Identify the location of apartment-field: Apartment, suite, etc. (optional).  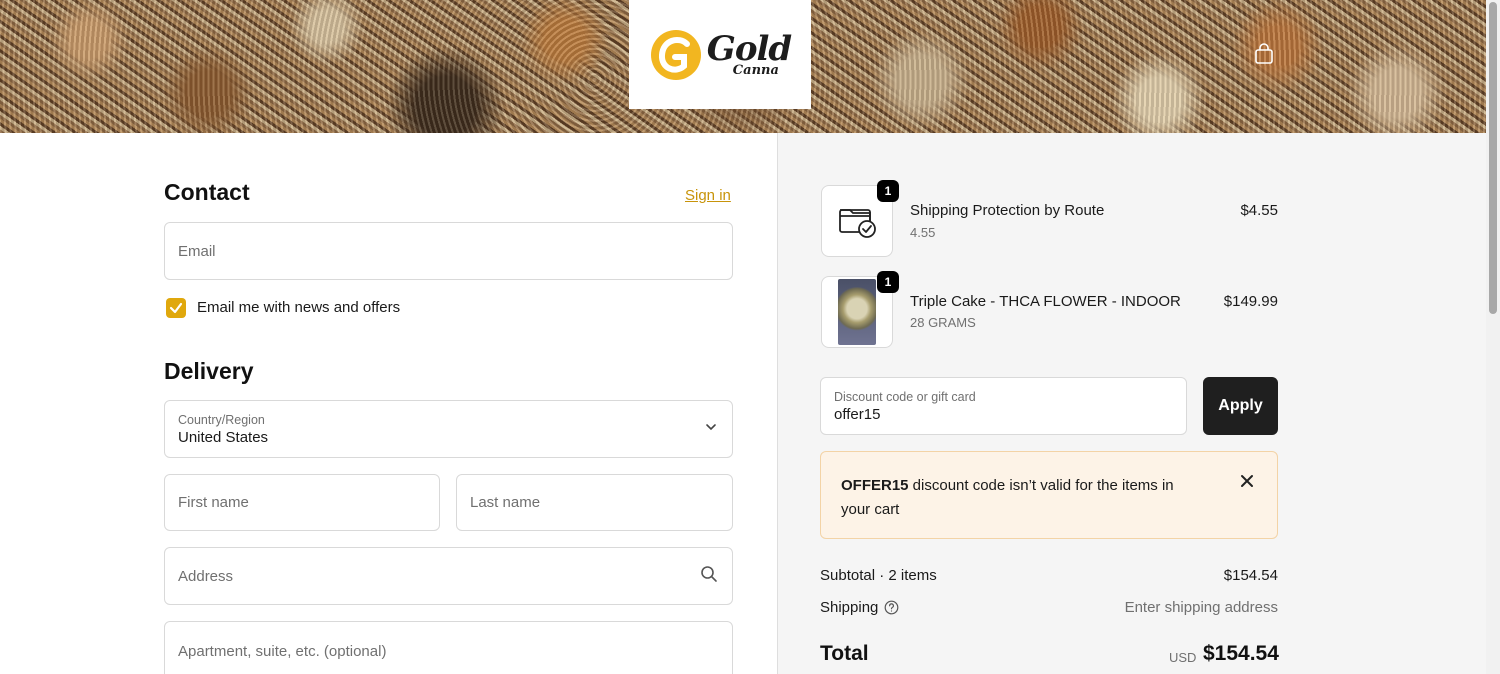
(448, 647).